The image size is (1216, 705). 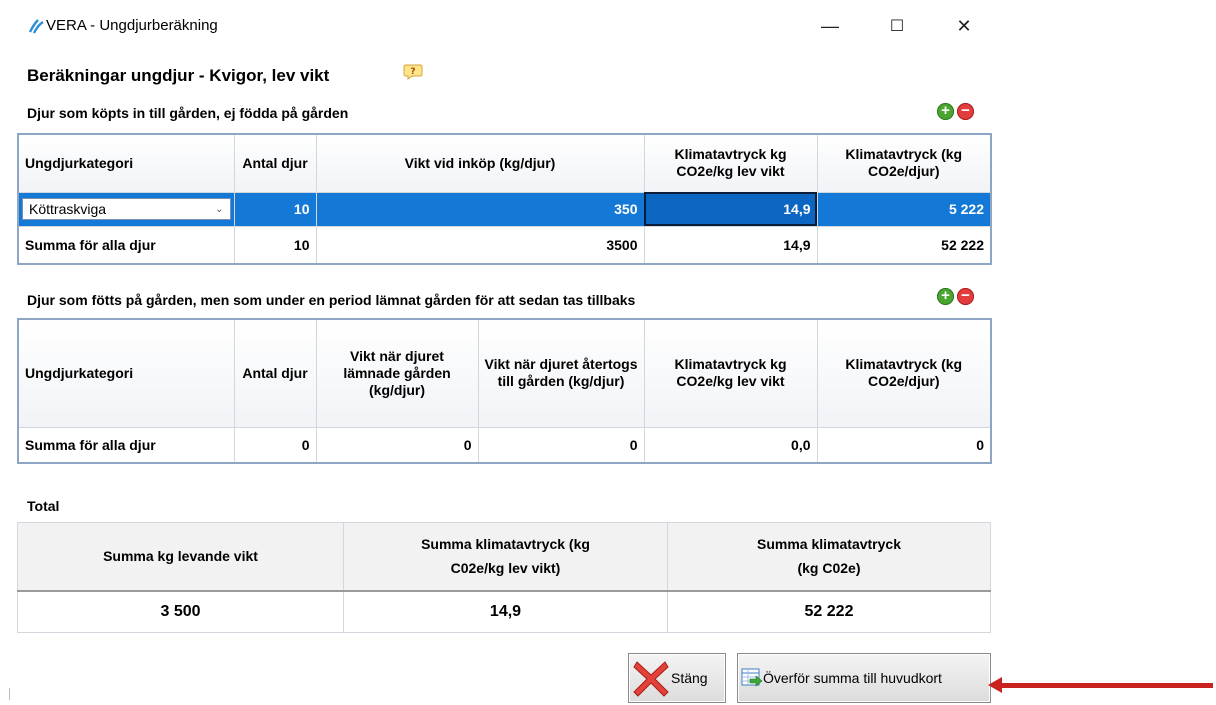 I want to click on sum-climate-per-kg: 0,0, so click(x=730, y=445).